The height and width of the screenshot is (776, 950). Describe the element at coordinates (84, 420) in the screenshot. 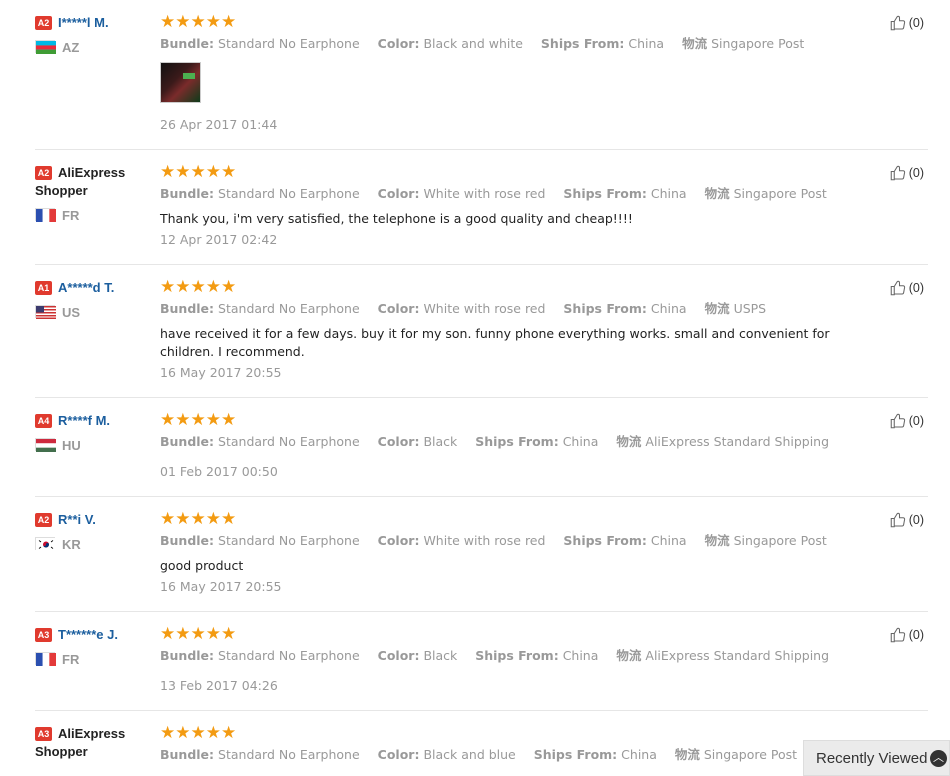

I see `reviewer-name: R****f M.` at that location.